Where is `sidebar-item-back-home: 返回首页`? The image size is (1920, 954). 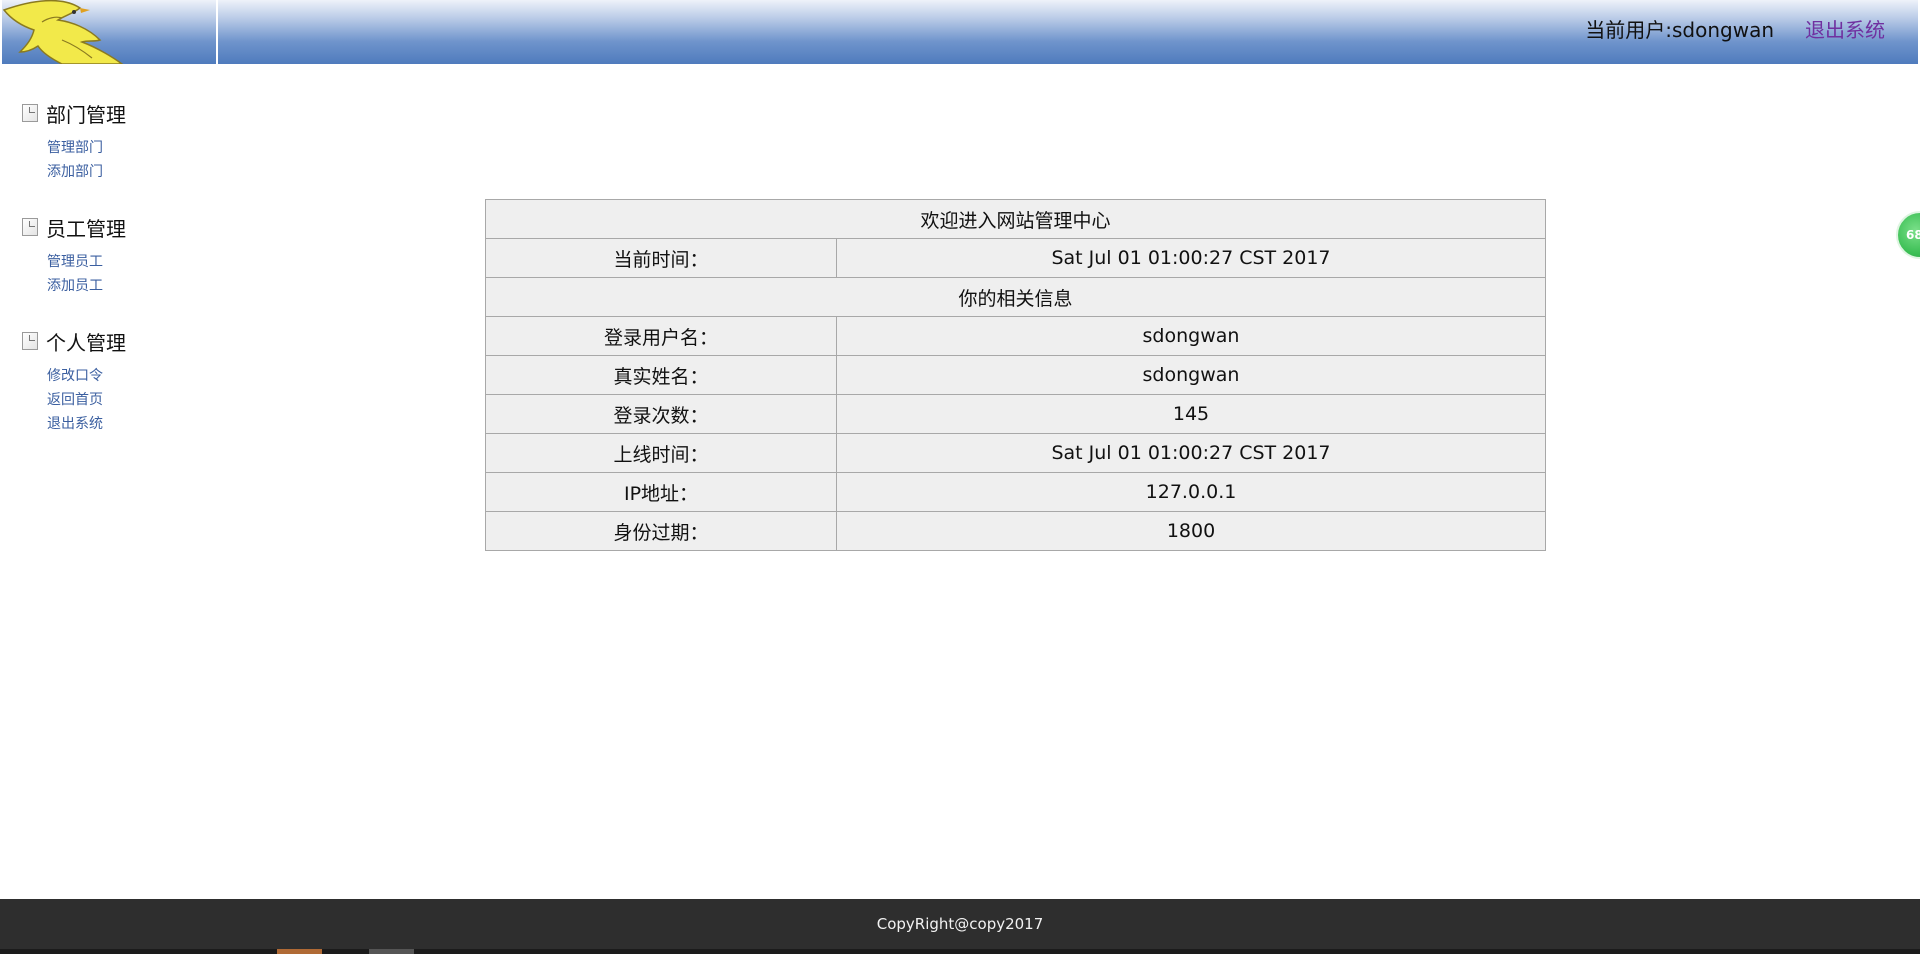 sidebar-item-back-home: 返回首页 is located at coordinates (134, 400).